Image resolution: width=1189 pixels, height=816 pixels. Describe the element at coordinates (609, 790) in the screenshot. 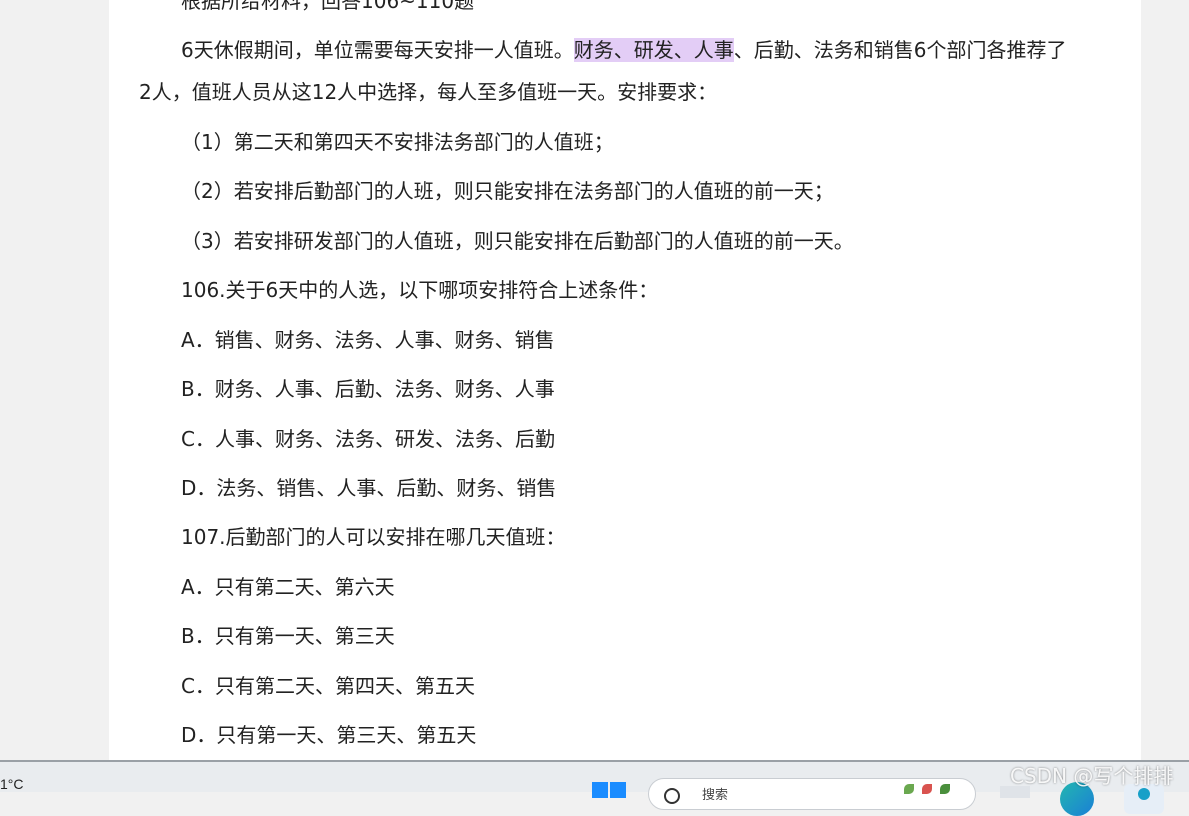

I see `windows-start-icon` at that location.